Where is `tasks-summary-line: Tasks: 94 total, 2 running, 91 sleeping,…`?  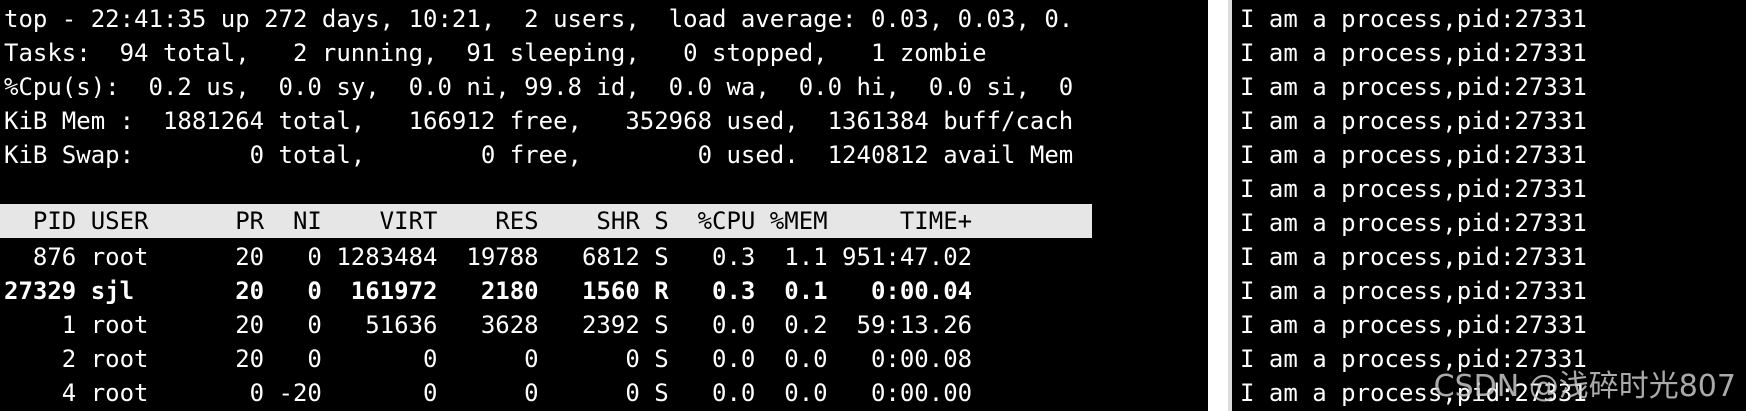 tasks-summary-line: Tasks: 94 total, 2 running, 91 sleeping,… is located at coordinates (495, 53).